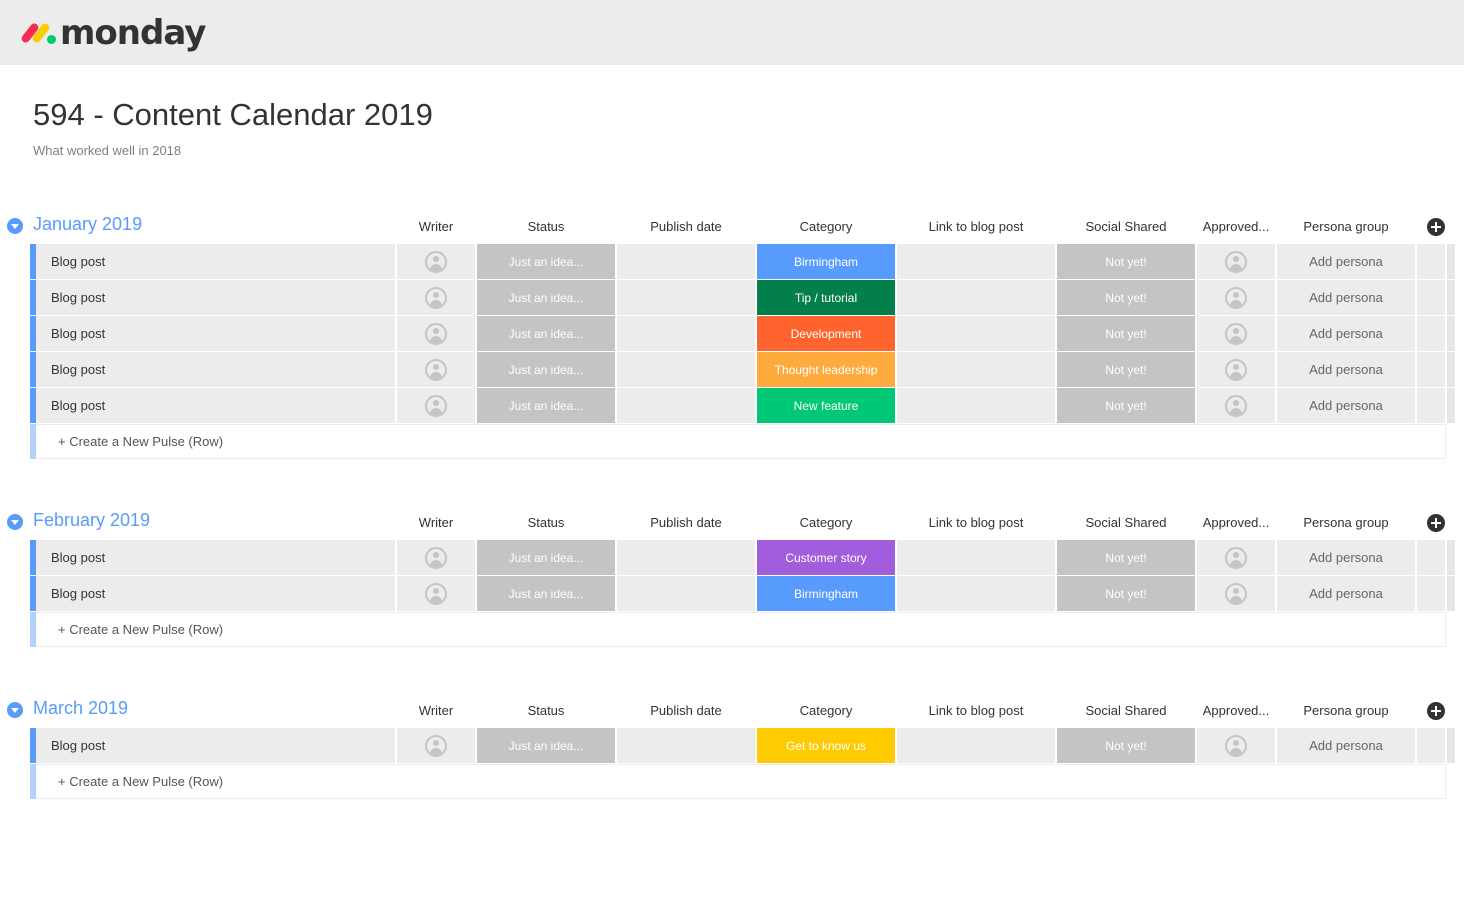 The height and width of the screenshot is (915, 1464). What do you see at coordinates (826, 405) in the screenshot?
I see `category-label: New feature` at bounding box center [826, 405].